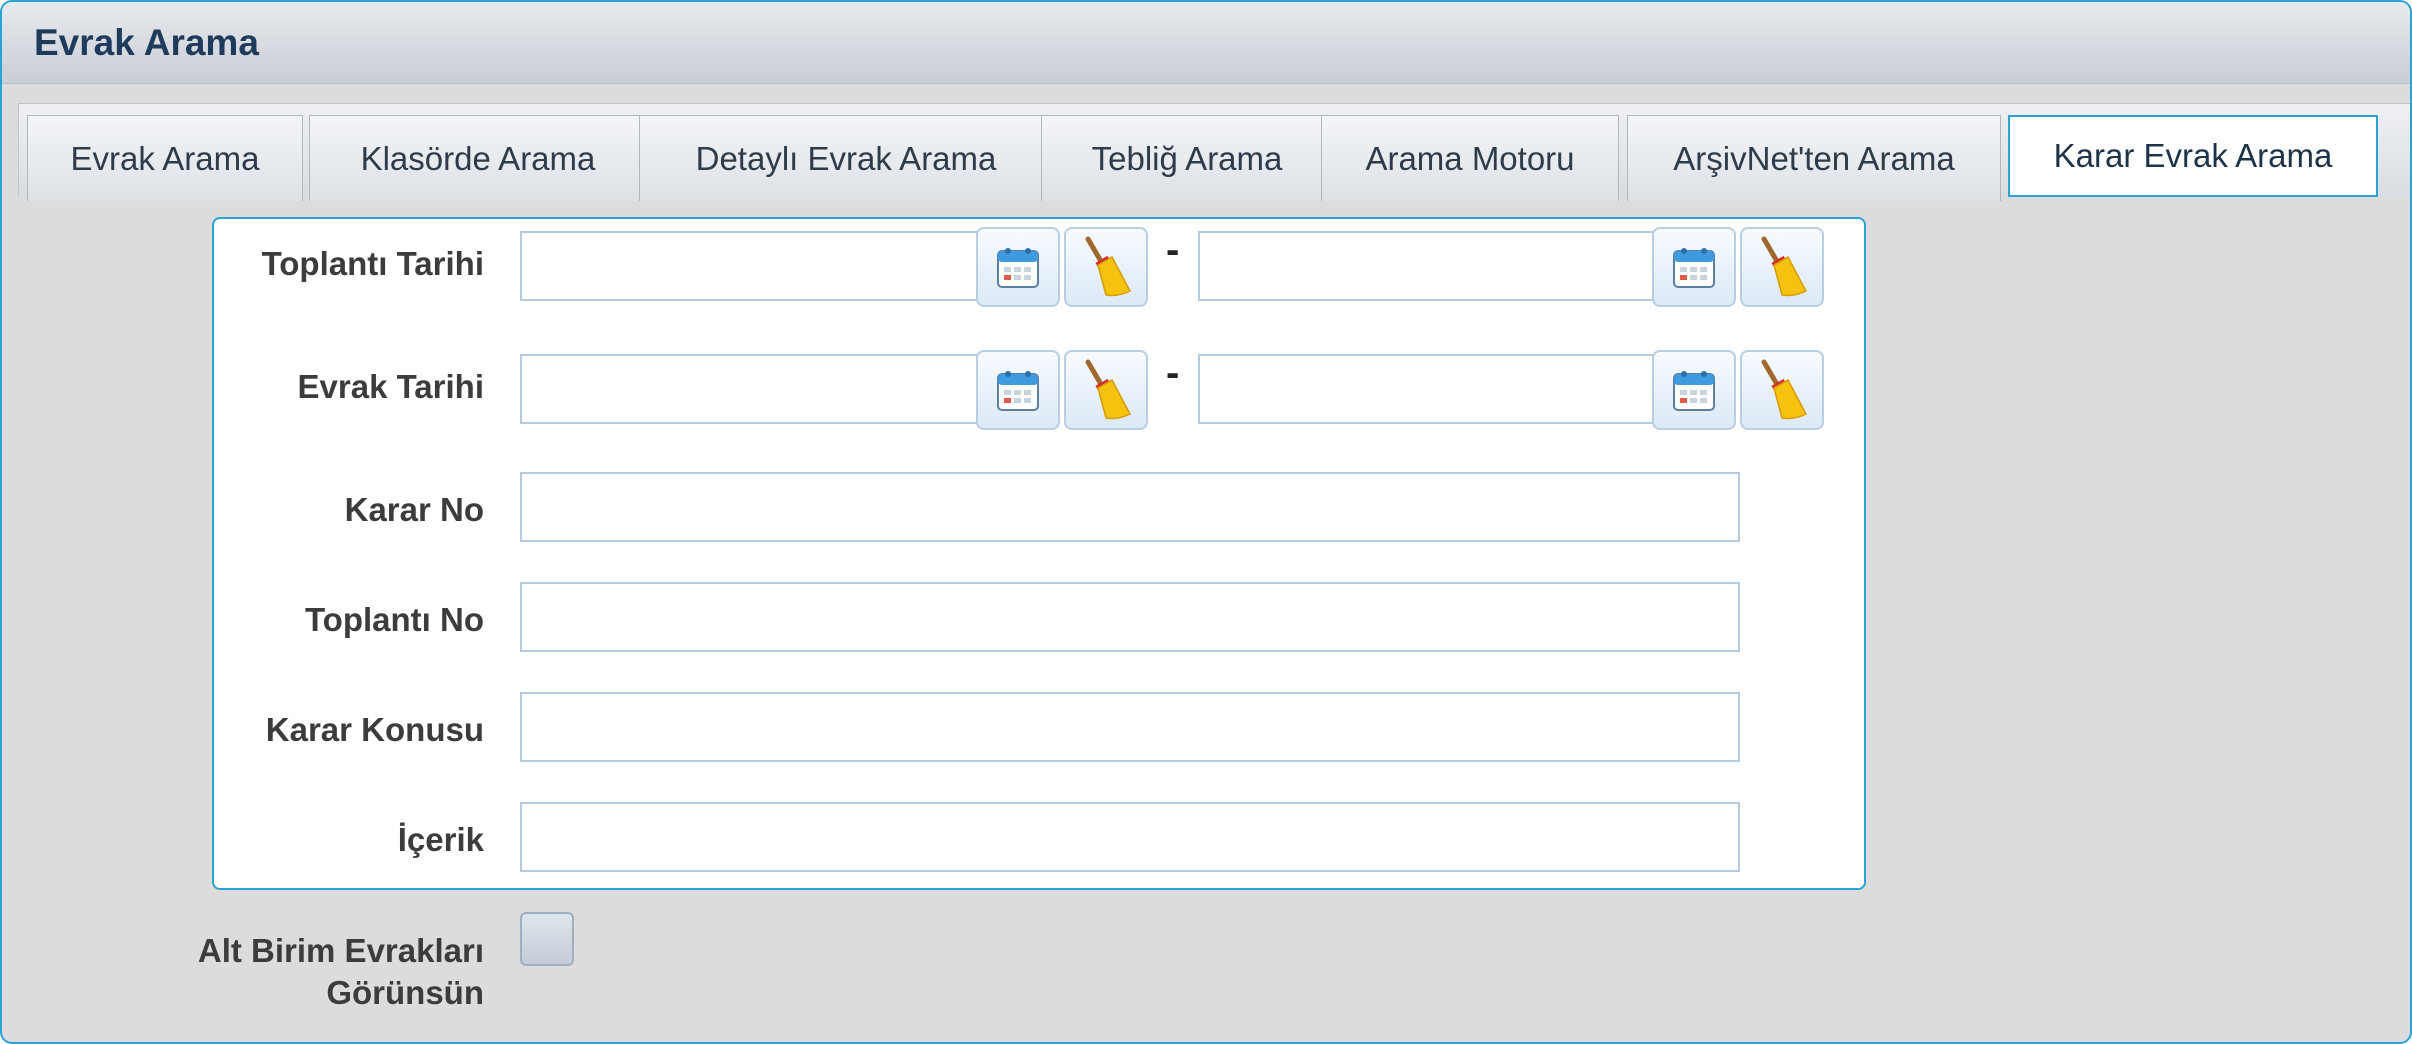 Image resolution: width=2412 pixels, height=1044 pixels. Describe the element at coordinates (394, 619) in the screenshot. I see `toplanti-no-label: Toplantı No` at that location.